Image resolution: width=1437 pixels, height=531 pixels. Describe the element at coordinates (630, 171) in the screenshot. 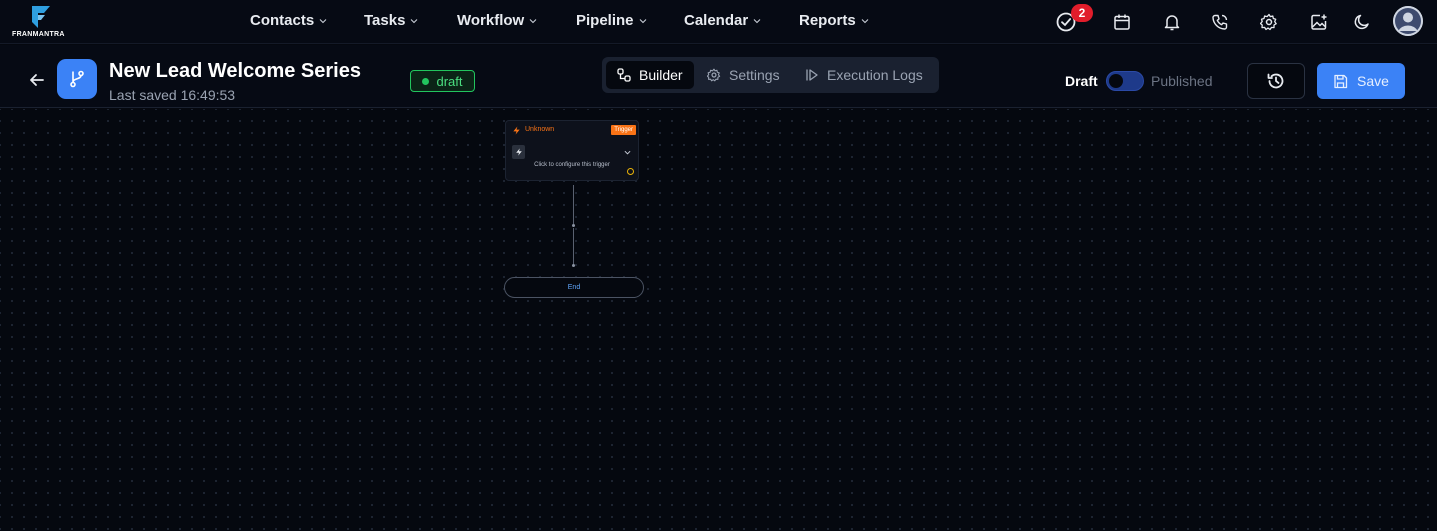

I see `warning-icon` at that location.